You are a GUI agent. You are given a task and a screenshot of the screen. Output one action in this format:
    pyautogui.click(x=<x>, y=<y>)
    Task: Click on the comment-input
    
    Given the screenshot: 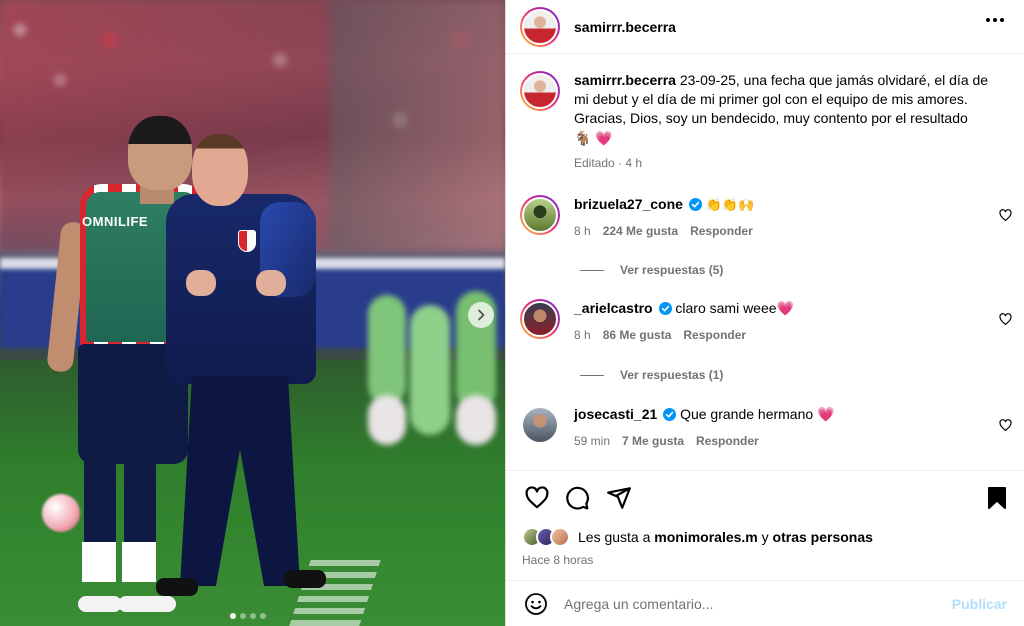 What is the action you would take?
    pyautogui.click(x=749, y=603)
    